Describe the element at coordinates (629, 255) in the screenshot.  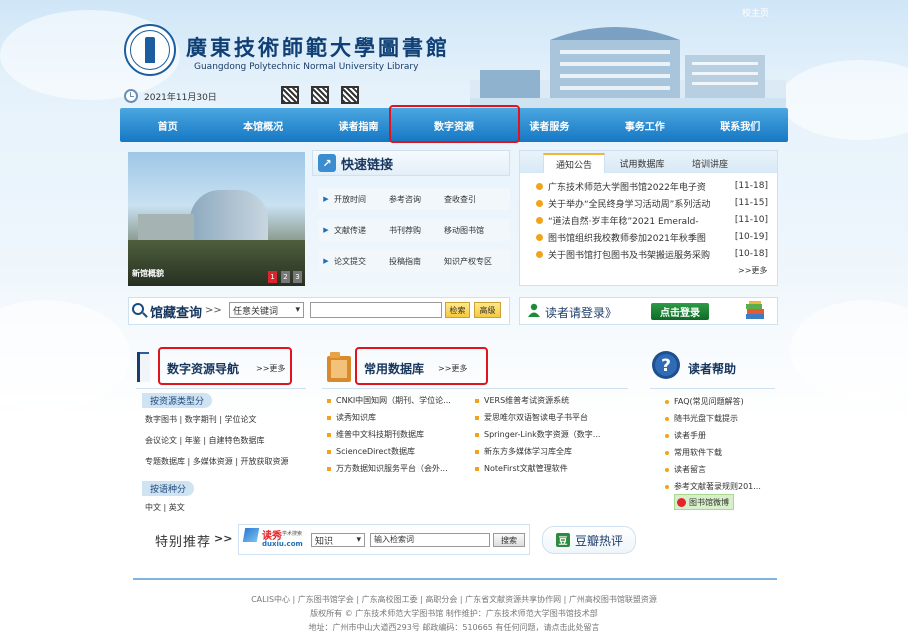
I see `notice-title: 关于图书馆打包图书及书架搬运服务采购` at that location.